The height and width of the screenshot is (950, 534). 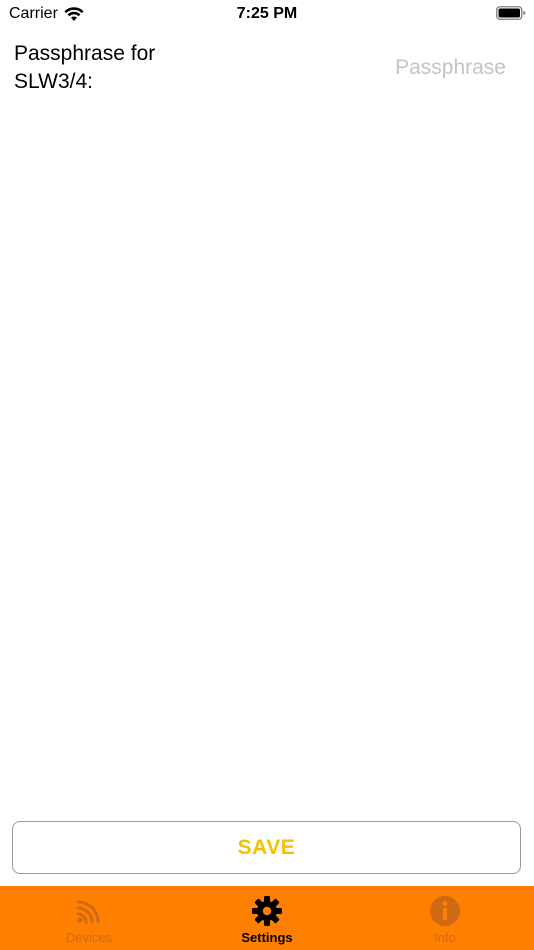 I want to click on status-bar: Carrier 7:25 PM, so click(x=267, y=14).